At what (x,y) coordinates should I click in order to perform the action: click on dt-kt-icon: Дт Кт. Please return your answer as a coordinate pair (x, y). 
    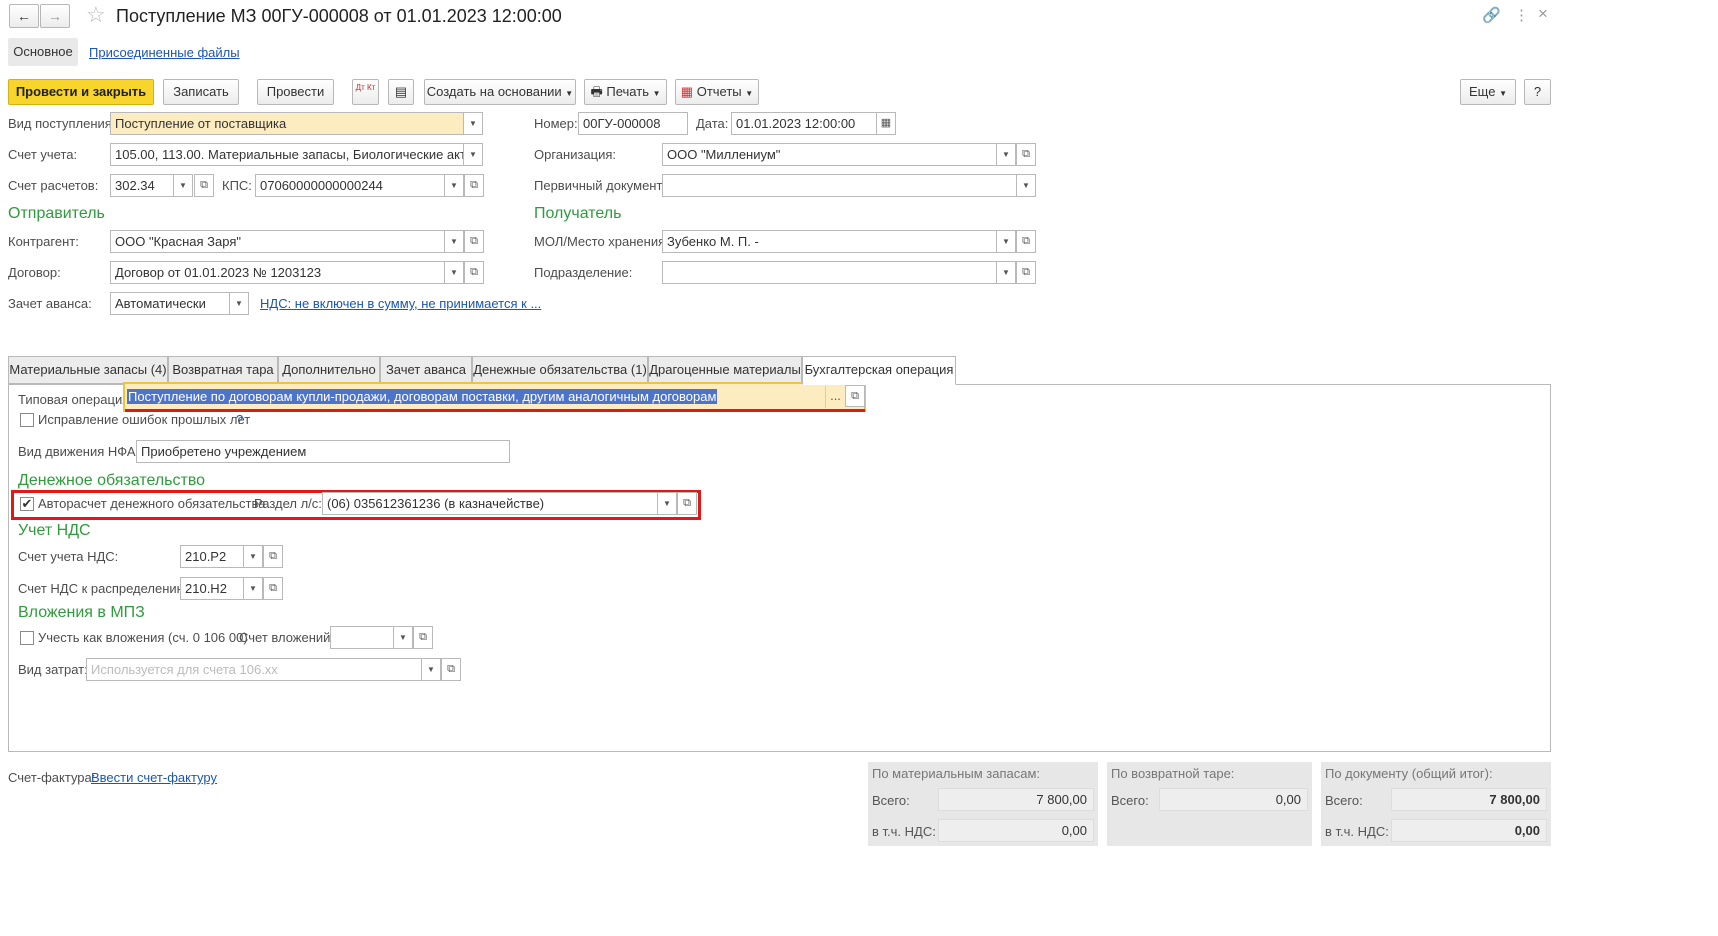
    Looking at the image, I should click on (365, 92).